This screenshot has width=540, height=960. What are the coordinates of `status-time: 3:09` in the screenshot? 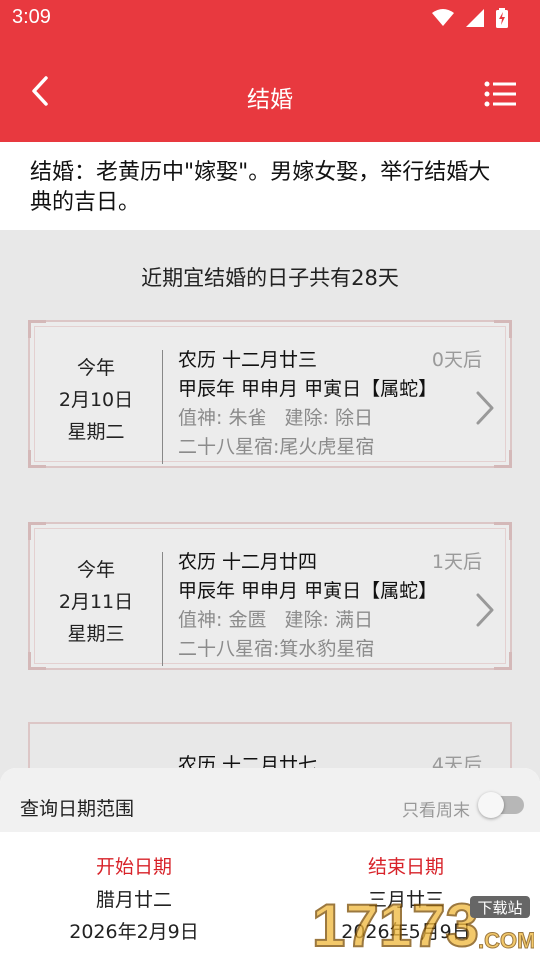 It's located at (31, 17).